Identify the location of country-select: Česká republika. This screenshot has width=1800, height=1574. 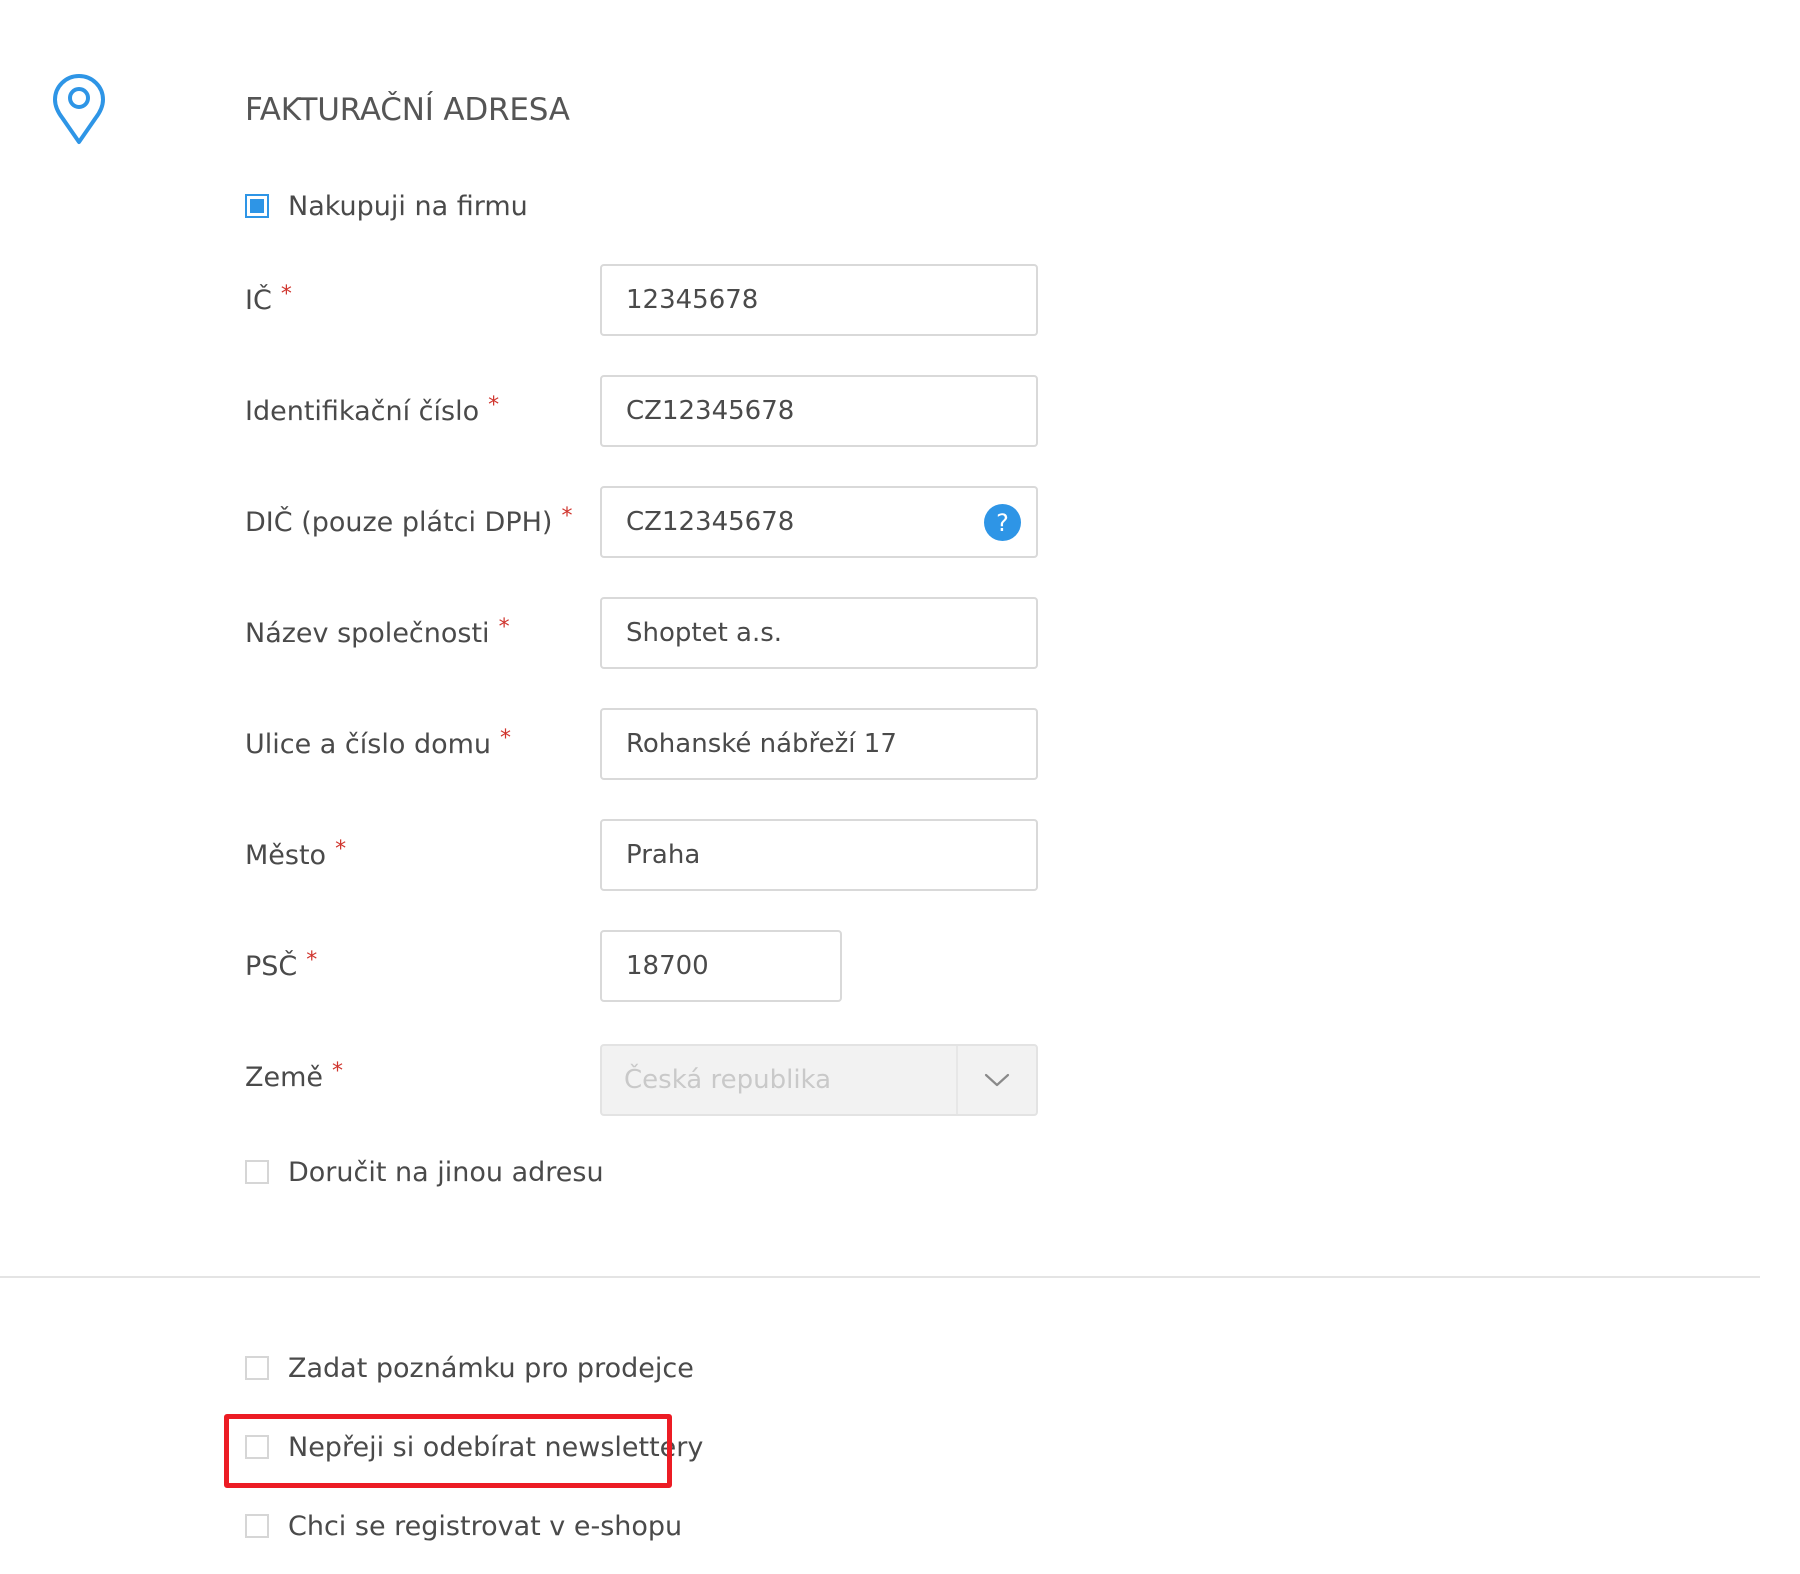
(819, 1080).